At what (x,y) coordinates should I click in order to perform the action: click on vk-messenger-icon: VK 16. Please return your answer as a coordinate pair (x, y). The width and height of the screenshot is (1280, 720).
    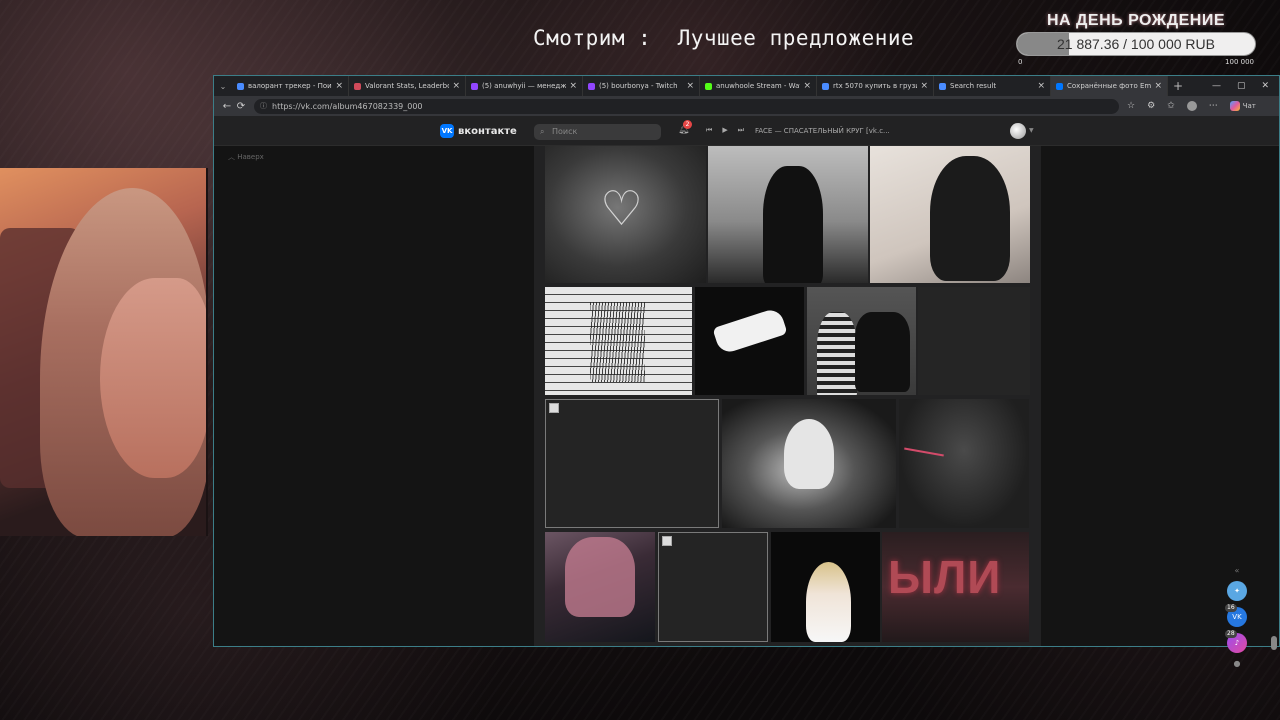
    Looking at the image, I should click on (1236, 615).